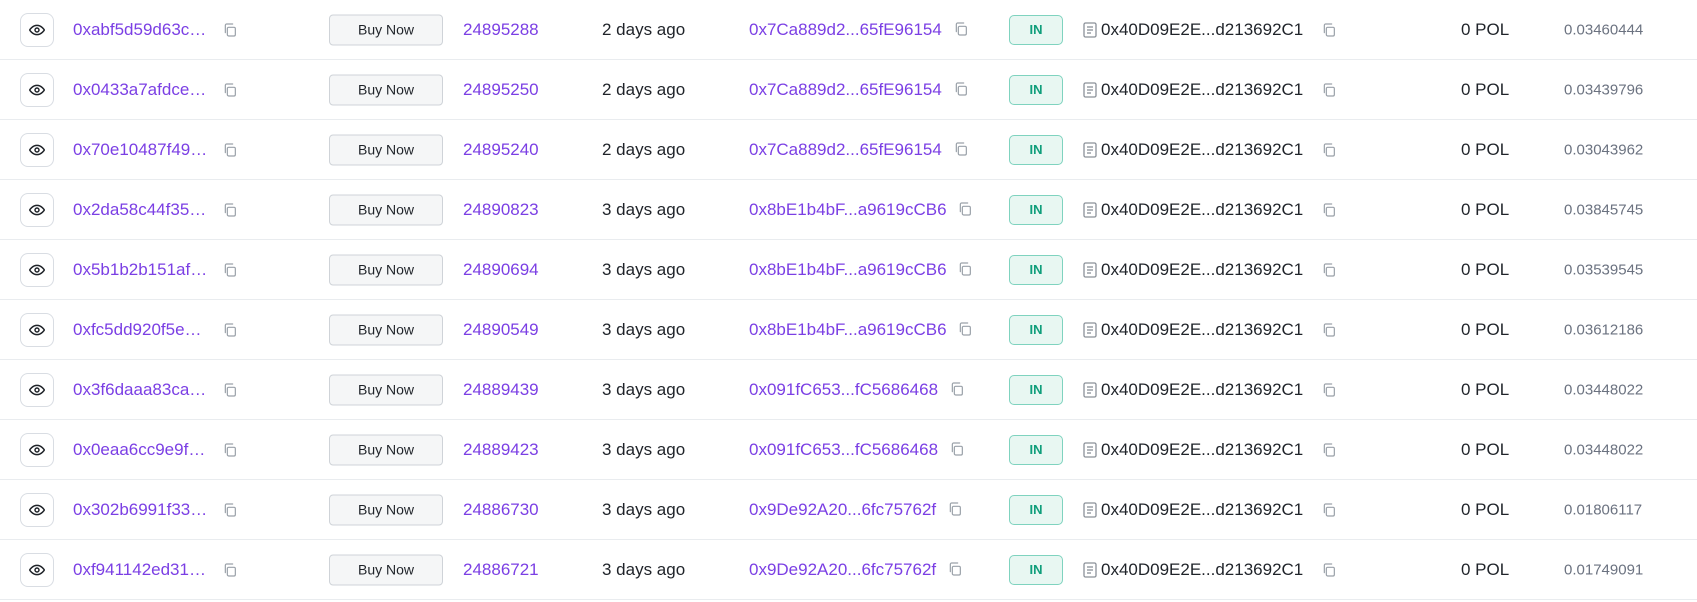  Describe the element at coordinates (1090, 510) in the screenshot. I see `contract-document-icon` at that location.